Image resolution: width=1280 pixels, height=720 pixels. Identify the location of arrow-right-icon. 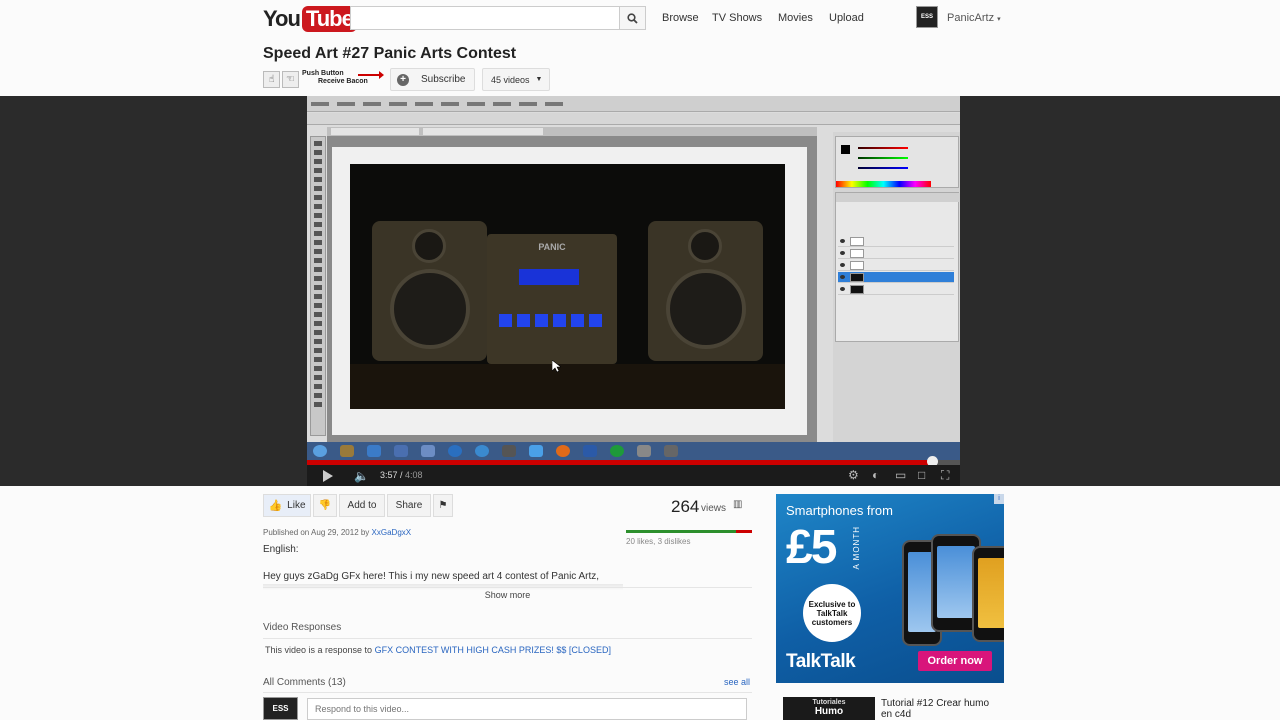
(371, 75).